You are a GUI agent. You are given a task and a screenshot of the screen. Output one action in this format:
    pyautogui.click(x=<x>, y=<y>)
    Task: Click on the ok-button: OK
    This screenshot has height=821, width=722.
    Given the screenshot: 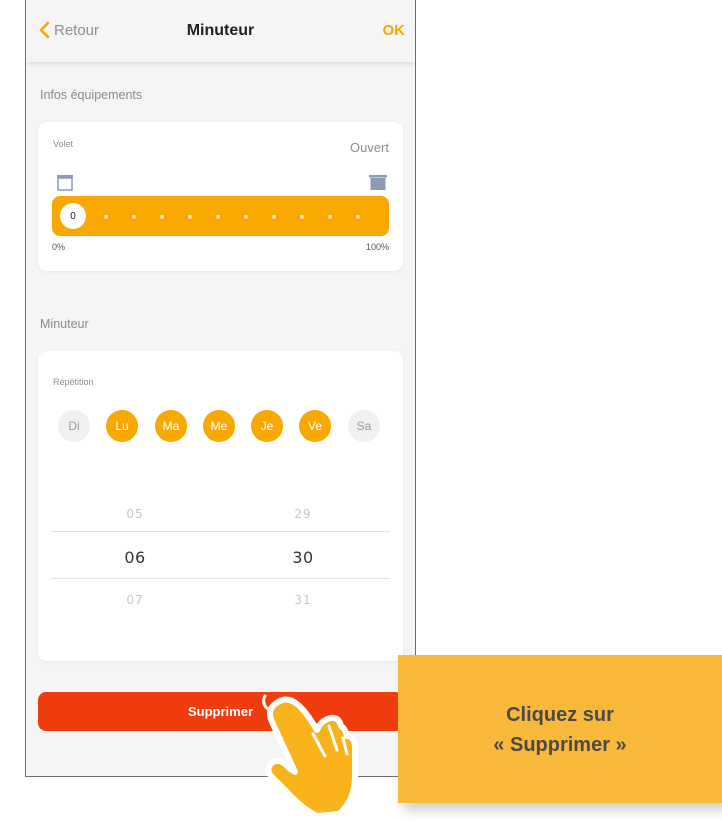 What is the action you would take?
    pyautogui.click(x=394, y=30)
    